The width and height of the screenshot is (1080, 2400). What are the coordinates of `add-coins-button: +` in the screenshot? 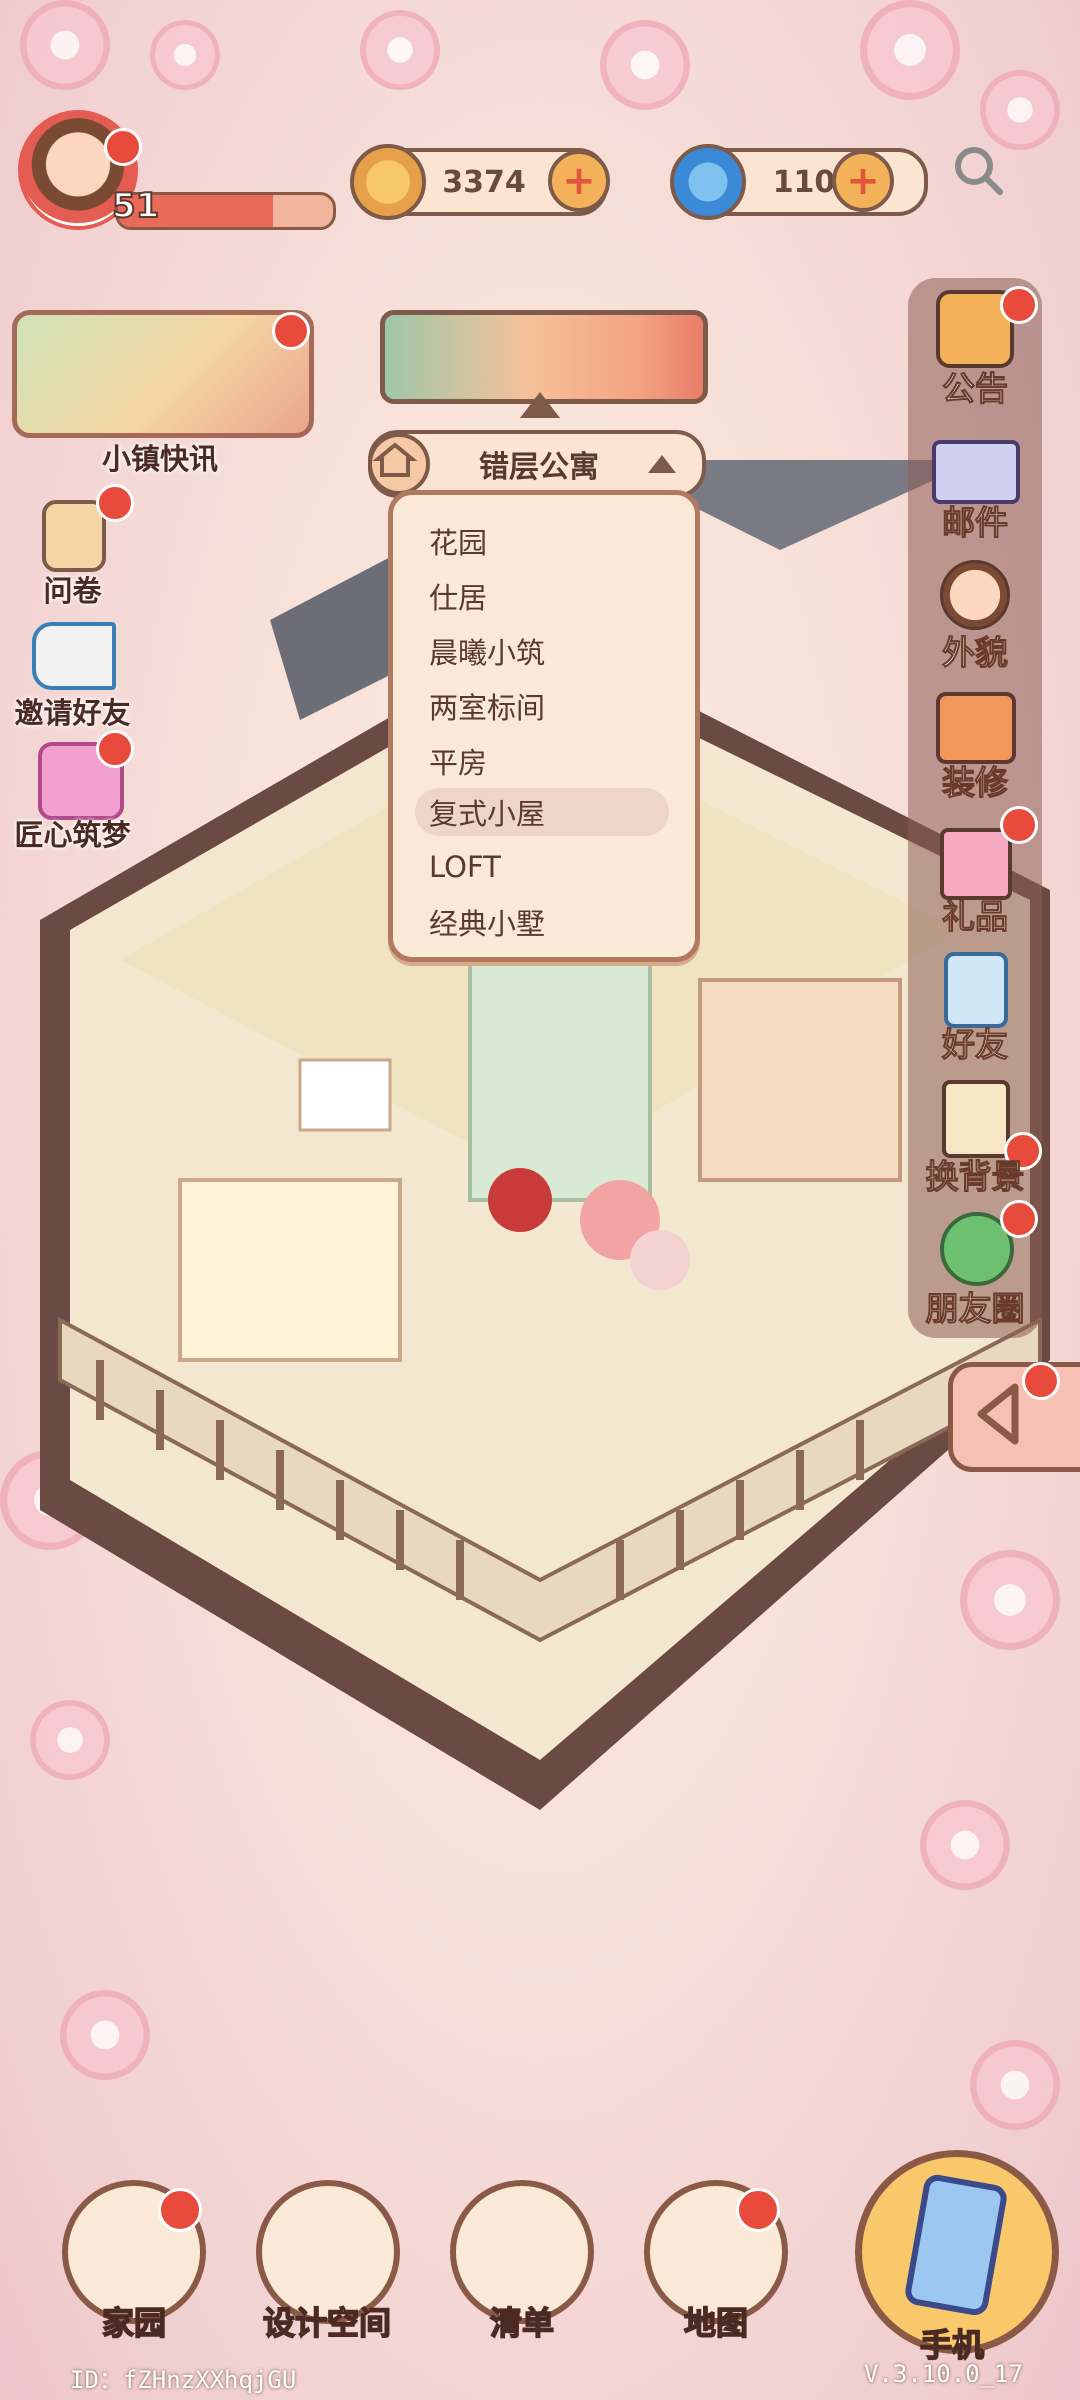 It's located at (579, 181).